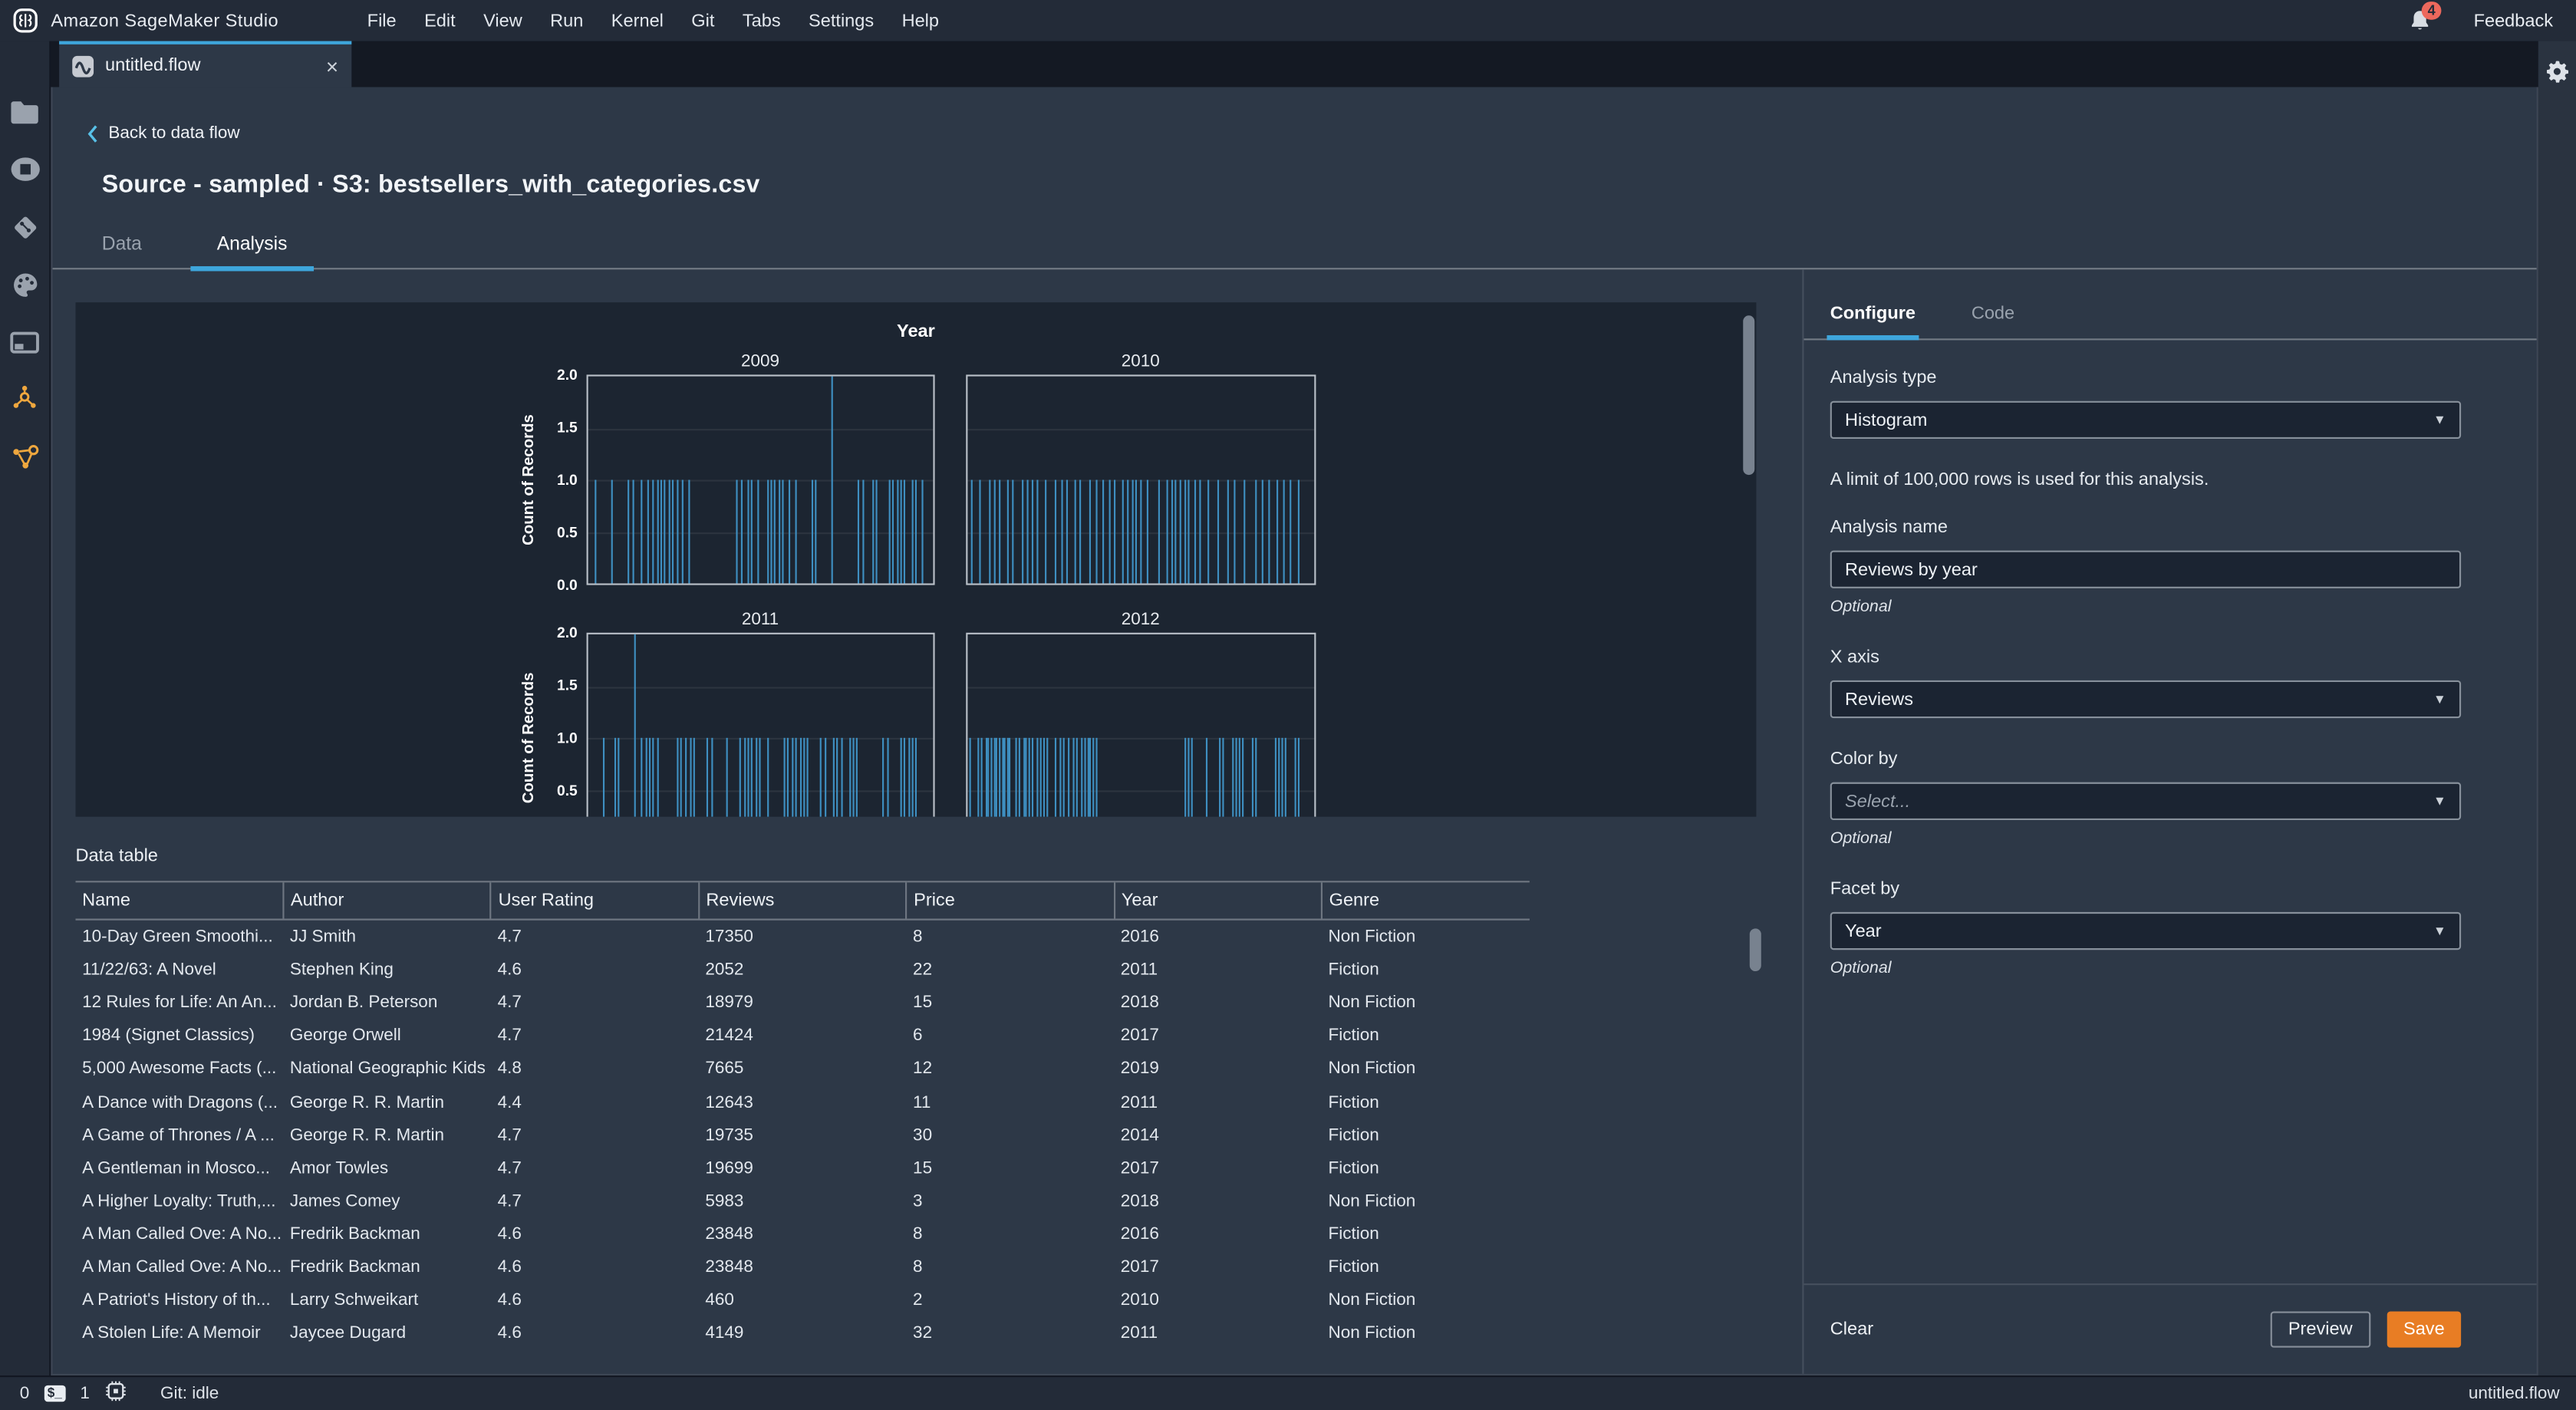 This screenshot has height=1410, width=2576. Describe the element at coordinates (179, 901) in the screenshot. I see `column-header-name: Name` at that location.